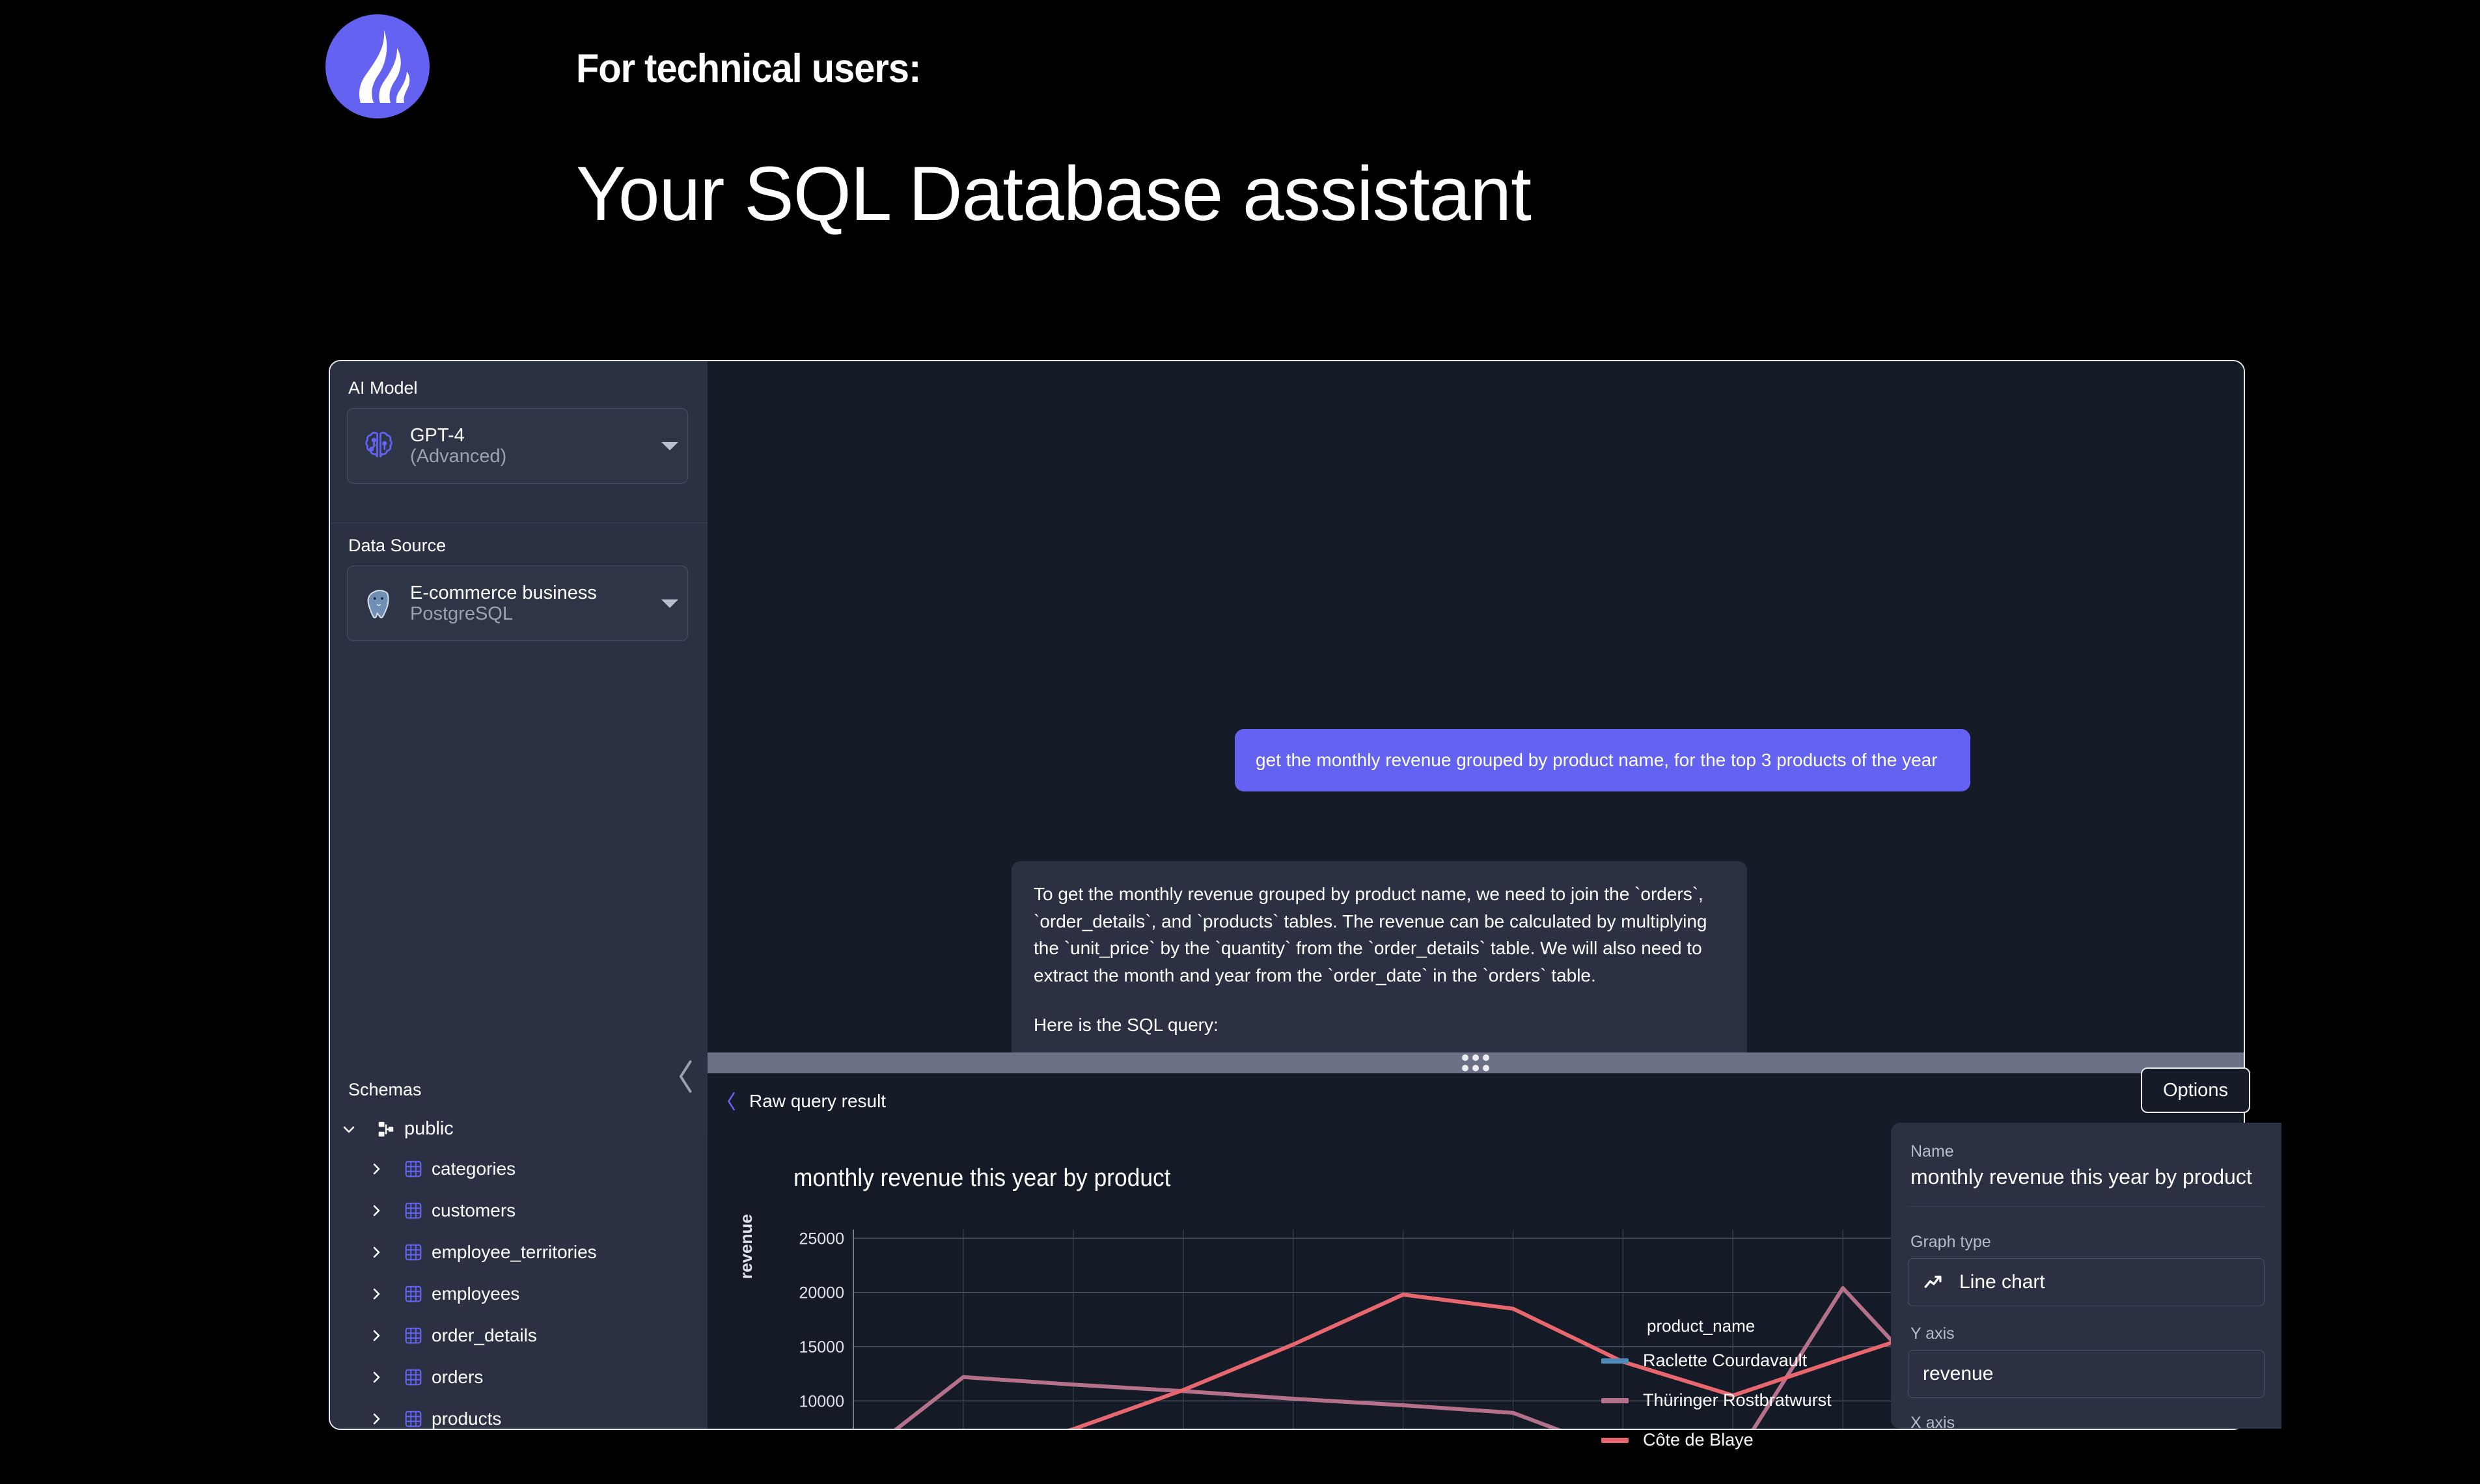  What do you see at coordinates (1951, 1242) in the screenshot?
I see `graph-type-label: Graph type` at bounding box center [1951, 1242].